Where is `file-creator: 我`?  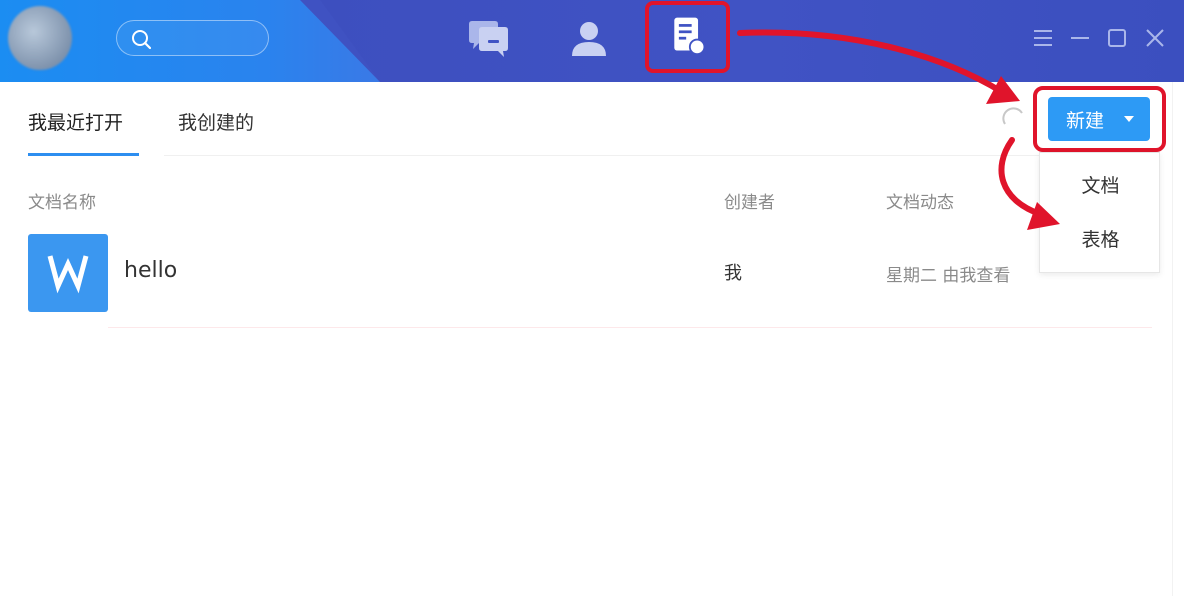
file-creator: 我 is located at coordinates (733, 273).